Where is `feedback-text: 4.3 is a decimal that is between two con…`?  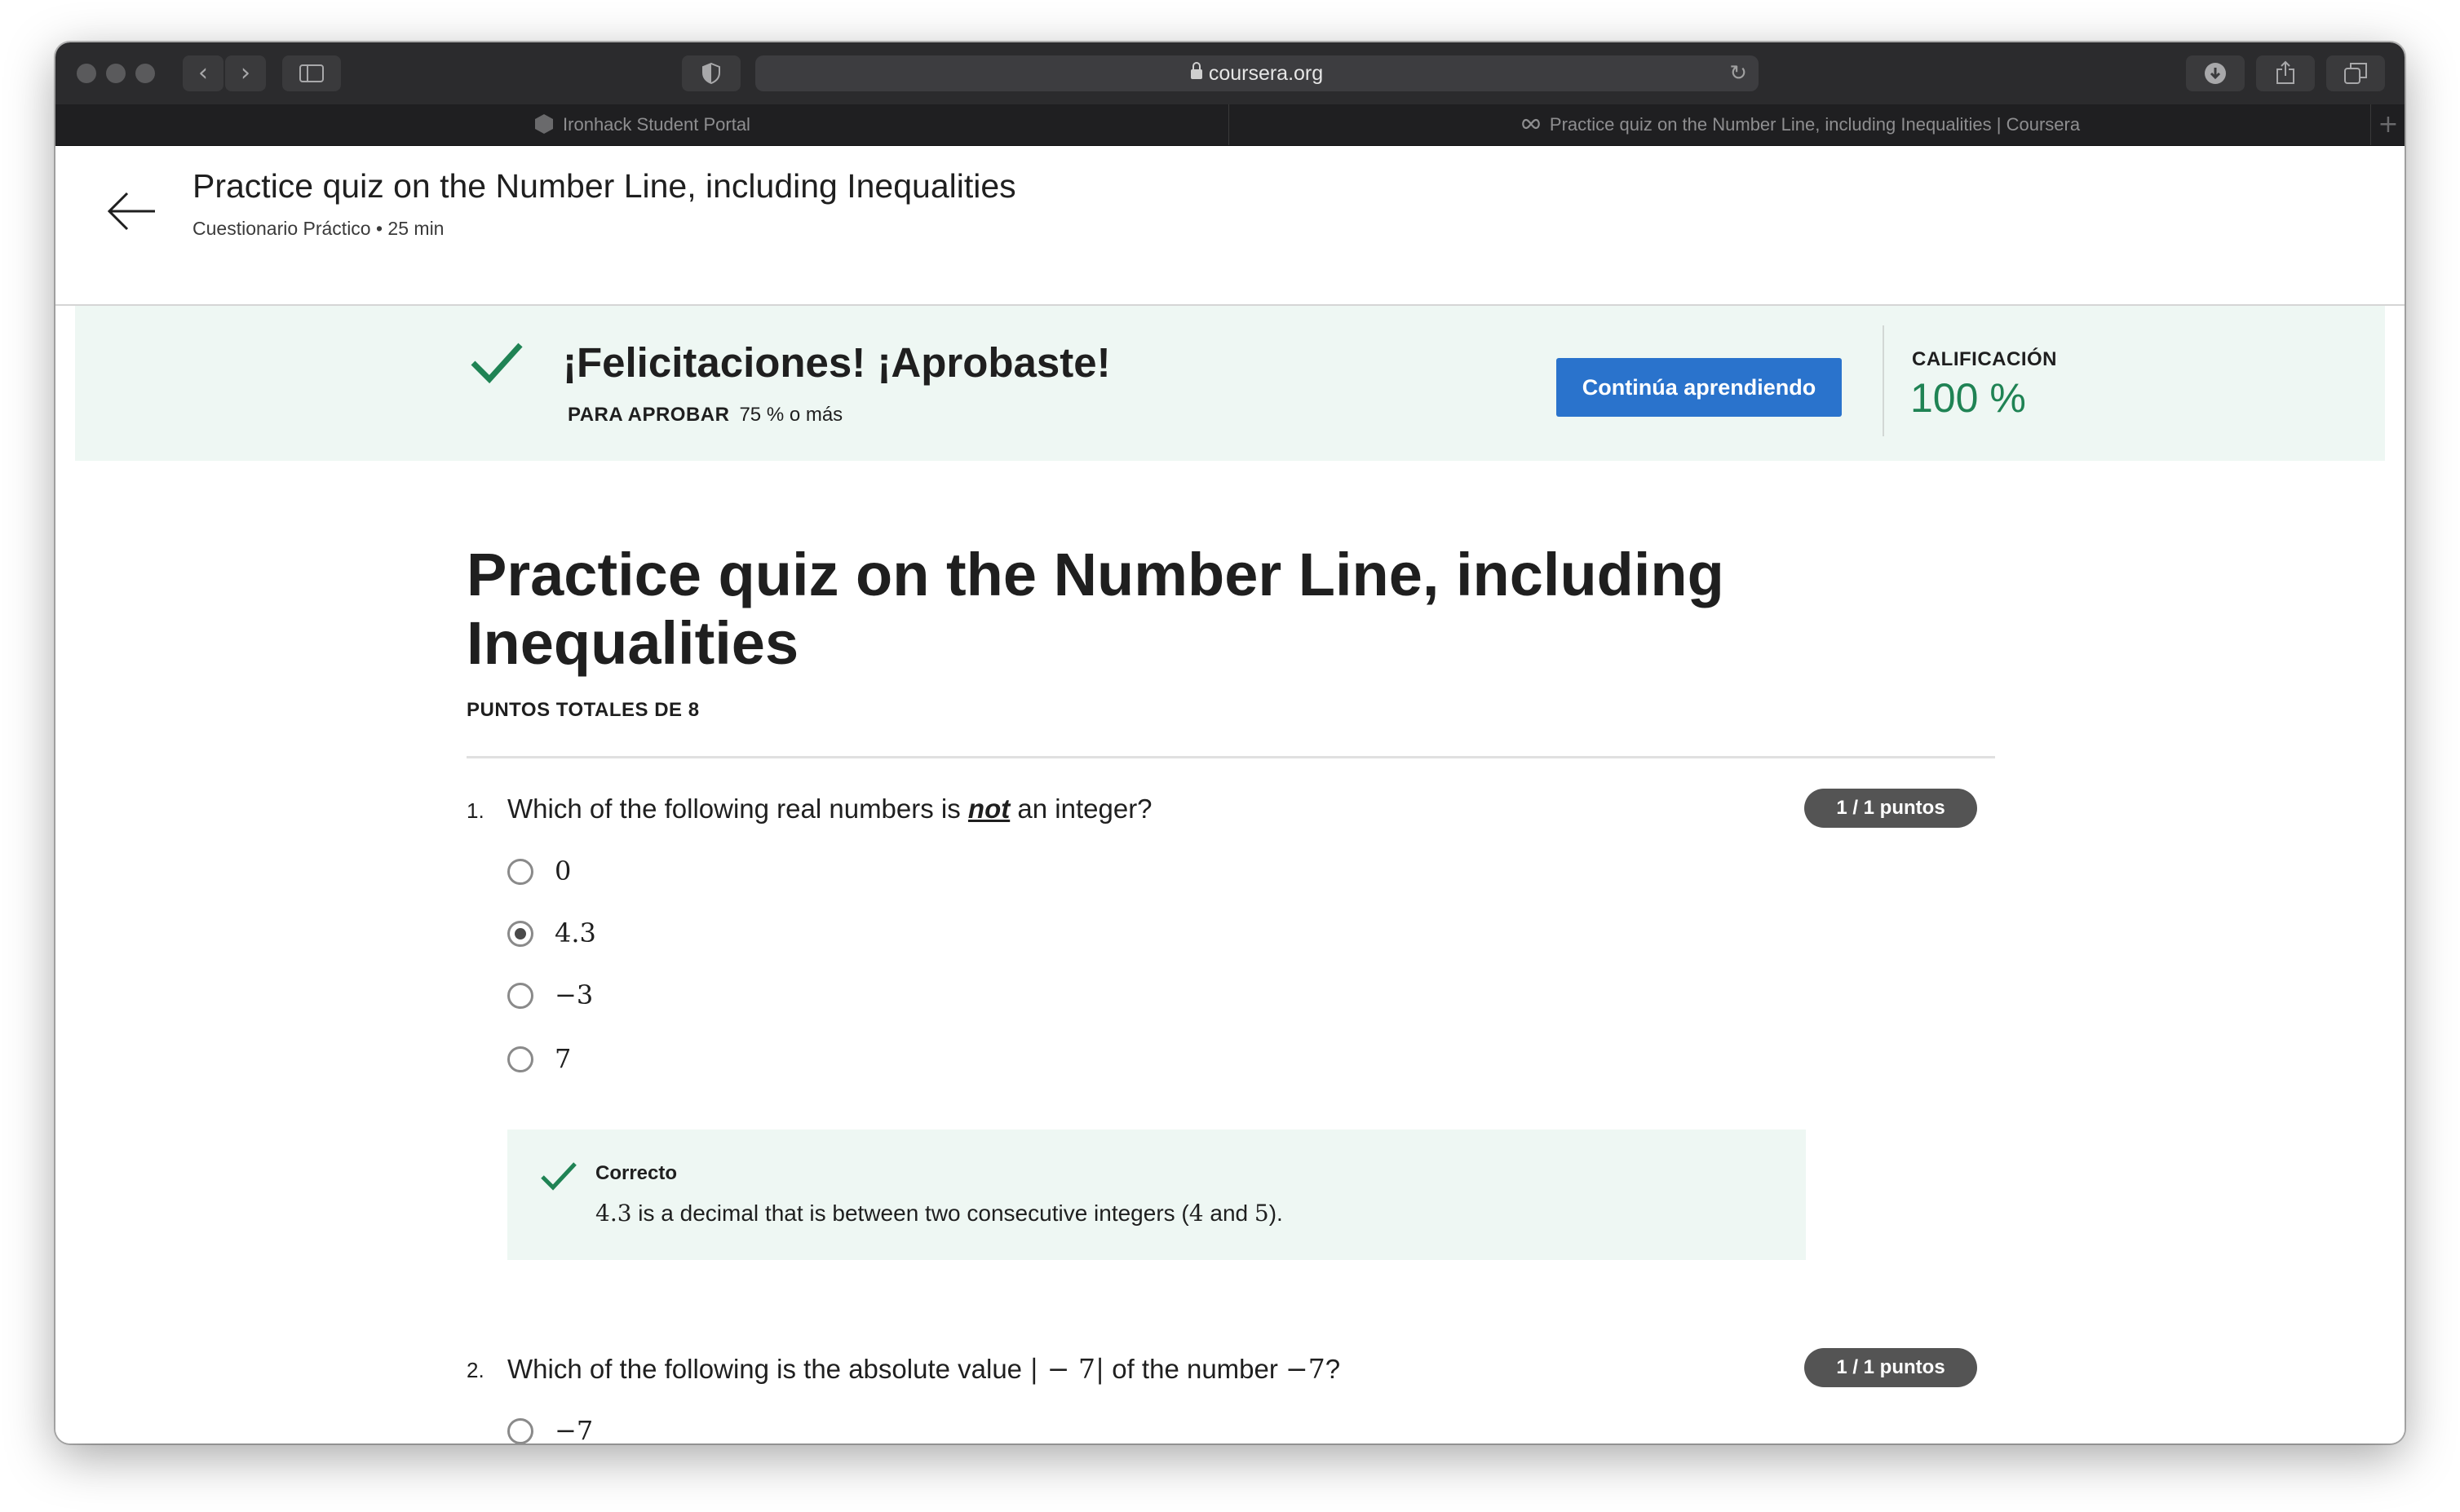
feedback-text: 4.3 is a decimal that is between two con… is located at coordinates (939, 1213).